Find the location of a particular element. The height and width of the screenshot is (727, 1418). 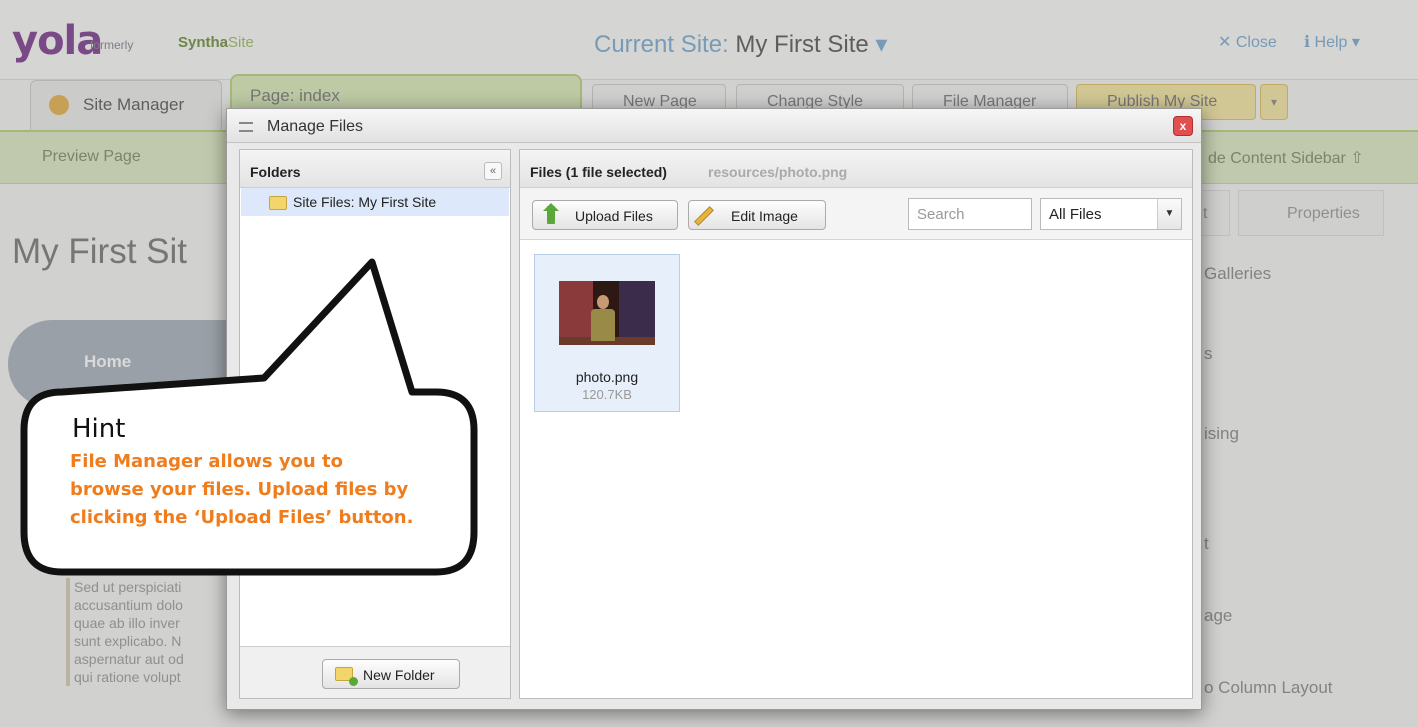

folders-header: Folders « is located at coordinates (375, 169).